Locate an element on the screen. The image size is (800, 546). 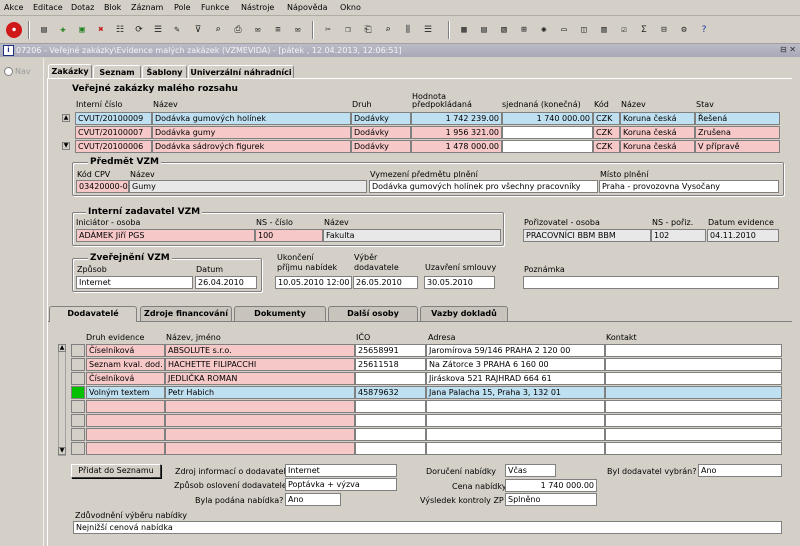
menu-funkce: Funkce is located at coordinates (215, 7).